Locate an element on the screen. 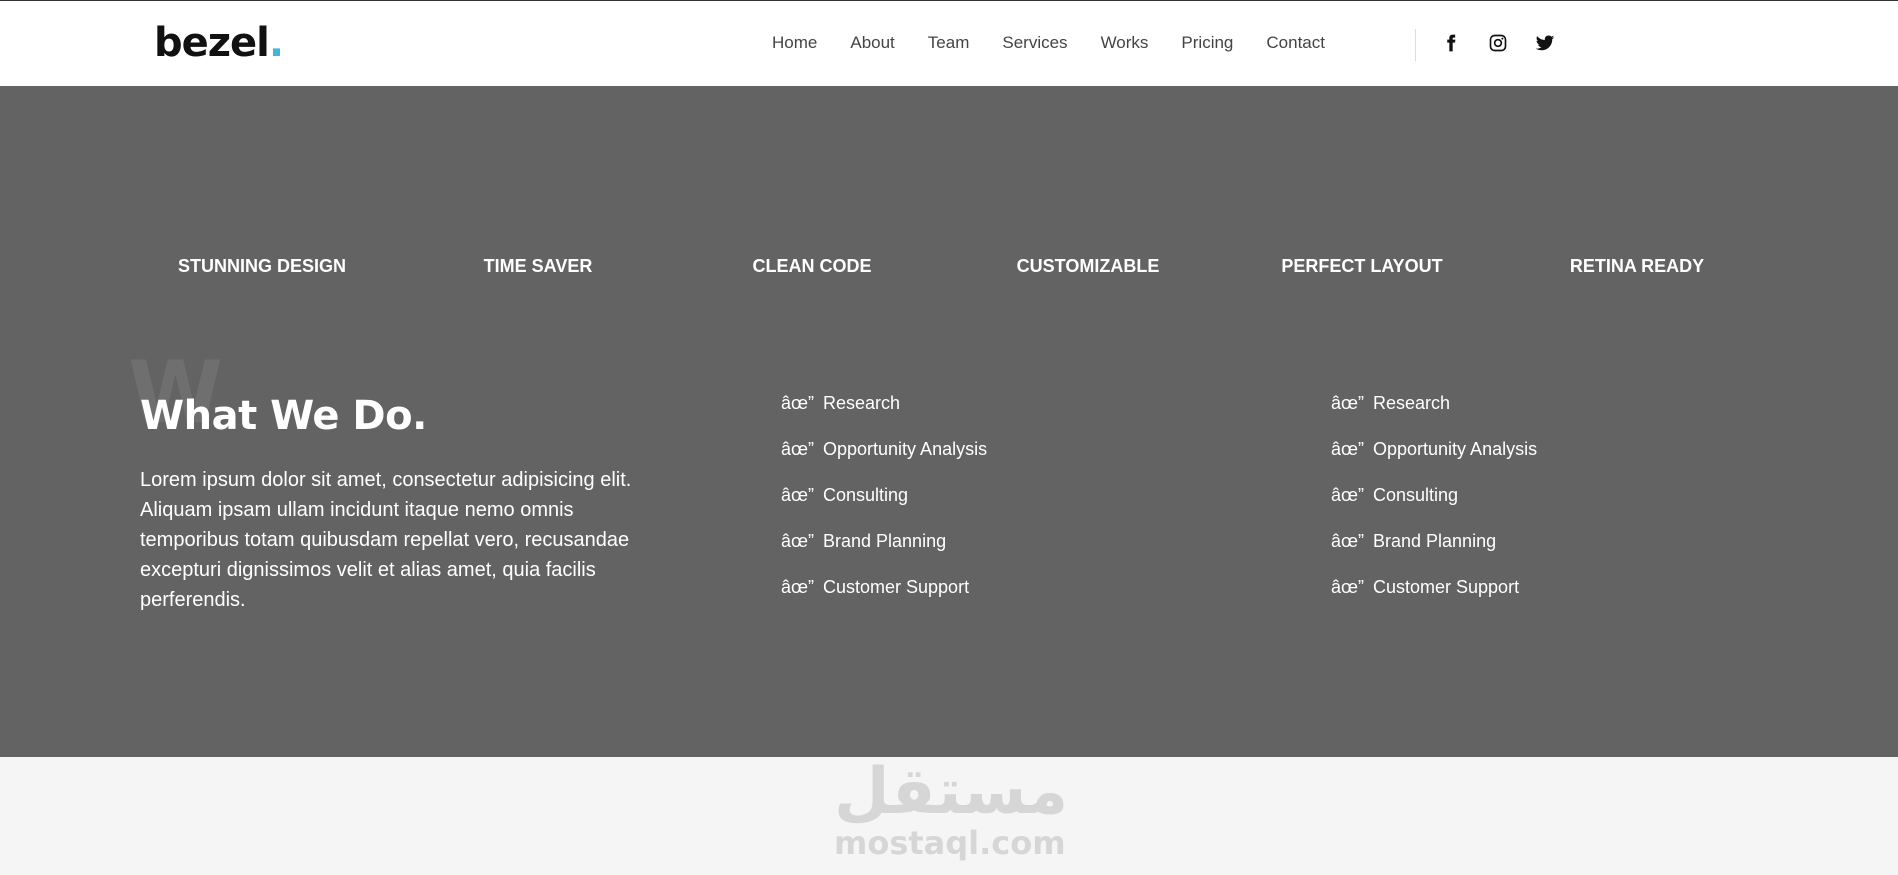 Image resolution: width=1898 pixels, height=875 pixels. nav-home: Home is located at coordinates (794, 43).